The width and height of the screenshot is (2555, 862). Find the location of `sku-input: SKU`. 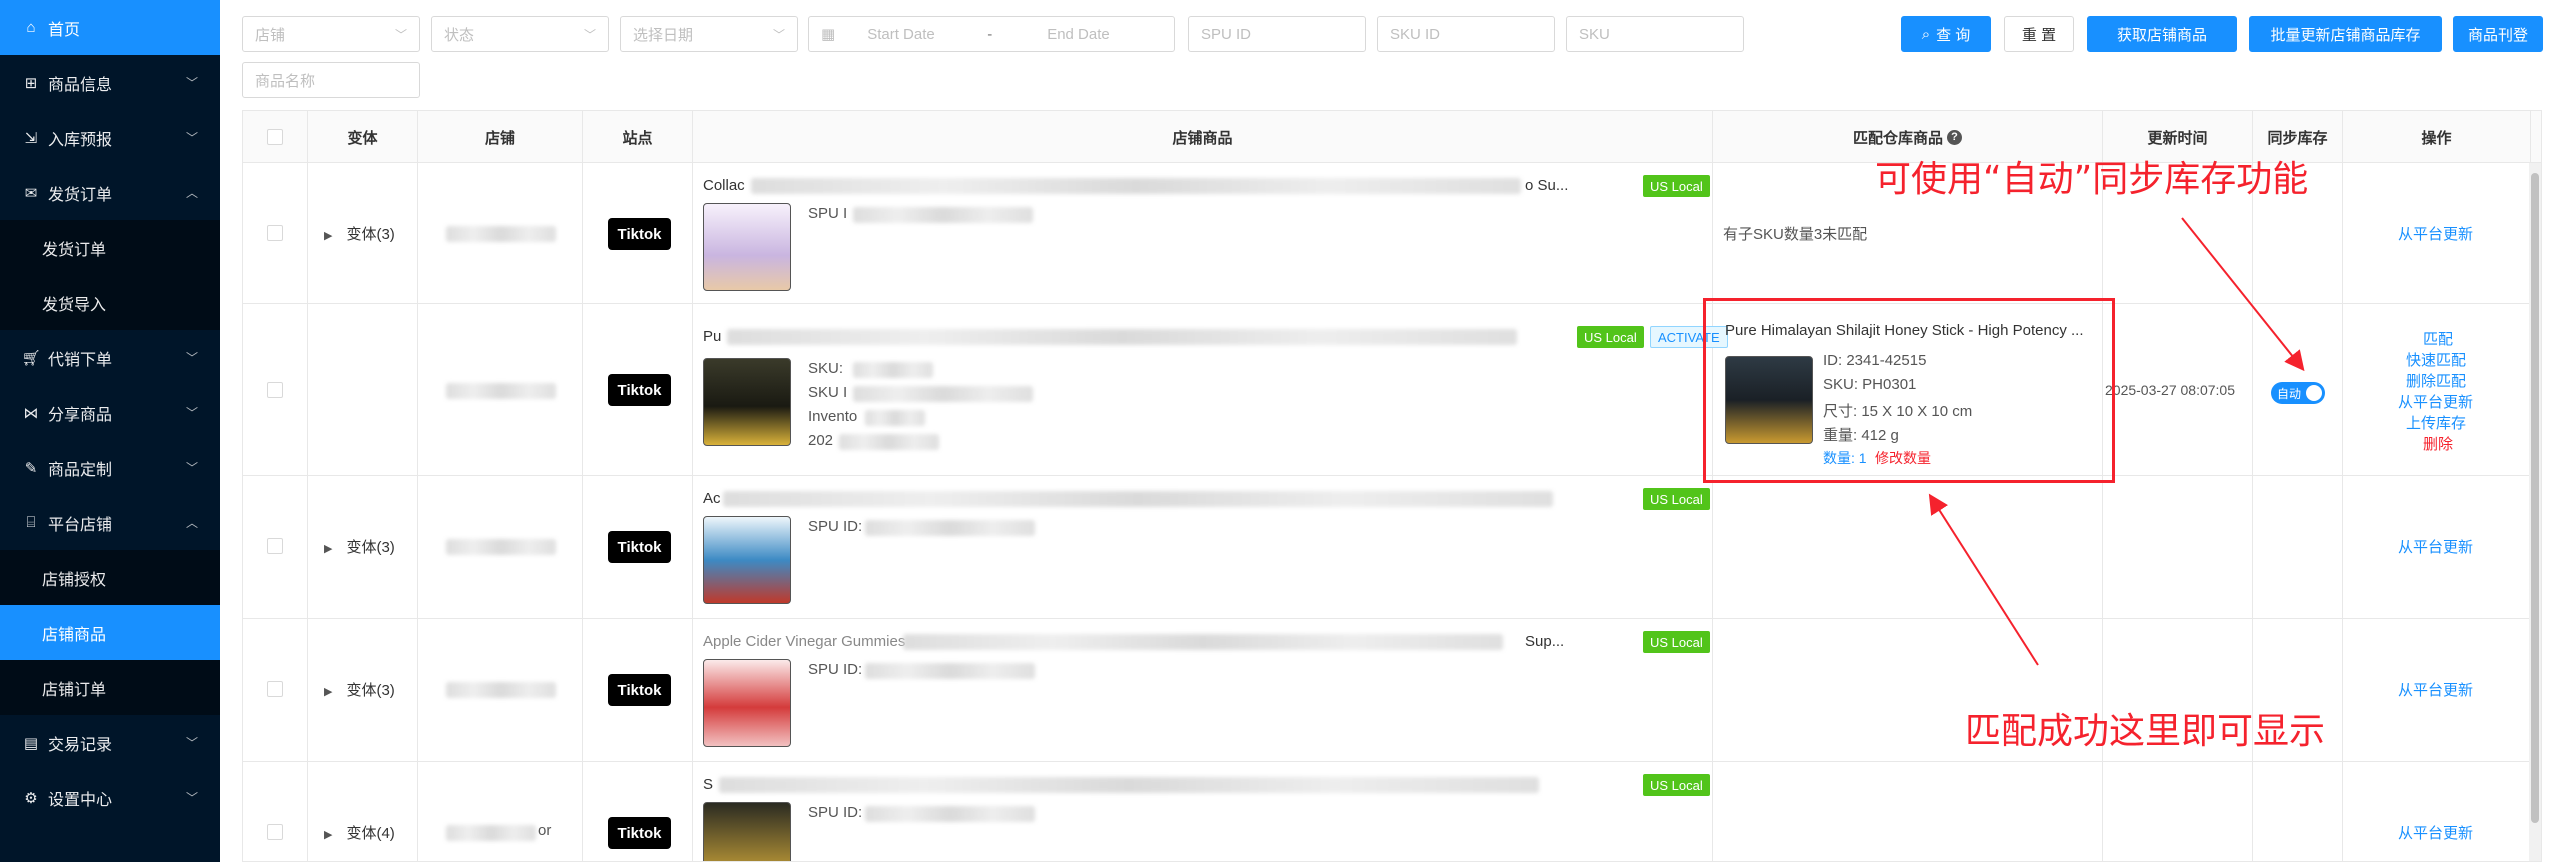

sku-input: SKU is located at coordinates (1655, 34).